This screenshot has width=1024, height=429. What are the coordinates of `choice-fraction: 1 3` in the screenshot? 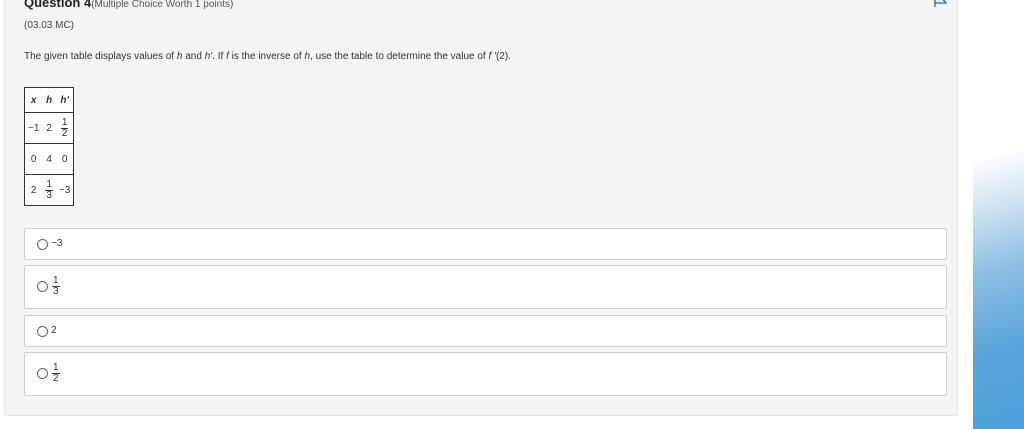 It's located at (56, 286).